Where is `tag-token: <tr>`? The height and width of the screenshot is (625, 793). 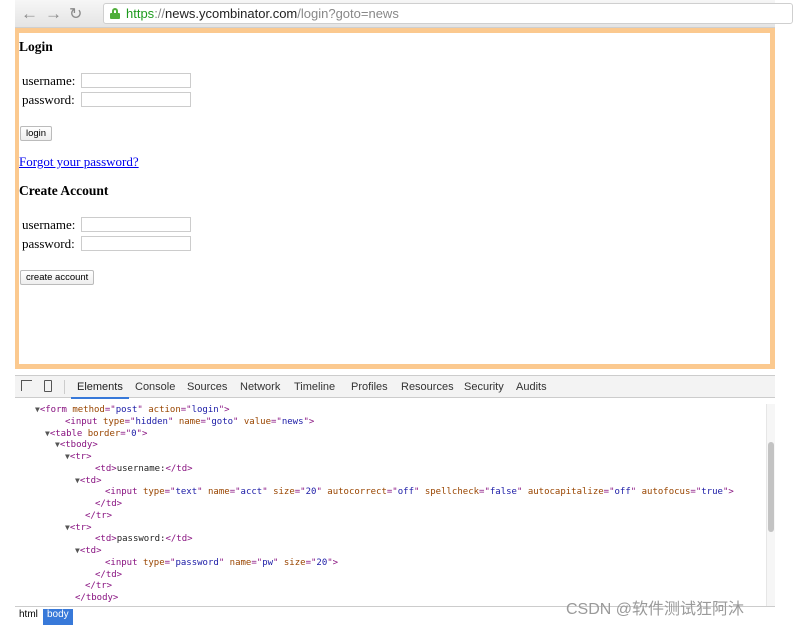 tag-token: <tr> is located at coordinates (80, 457).